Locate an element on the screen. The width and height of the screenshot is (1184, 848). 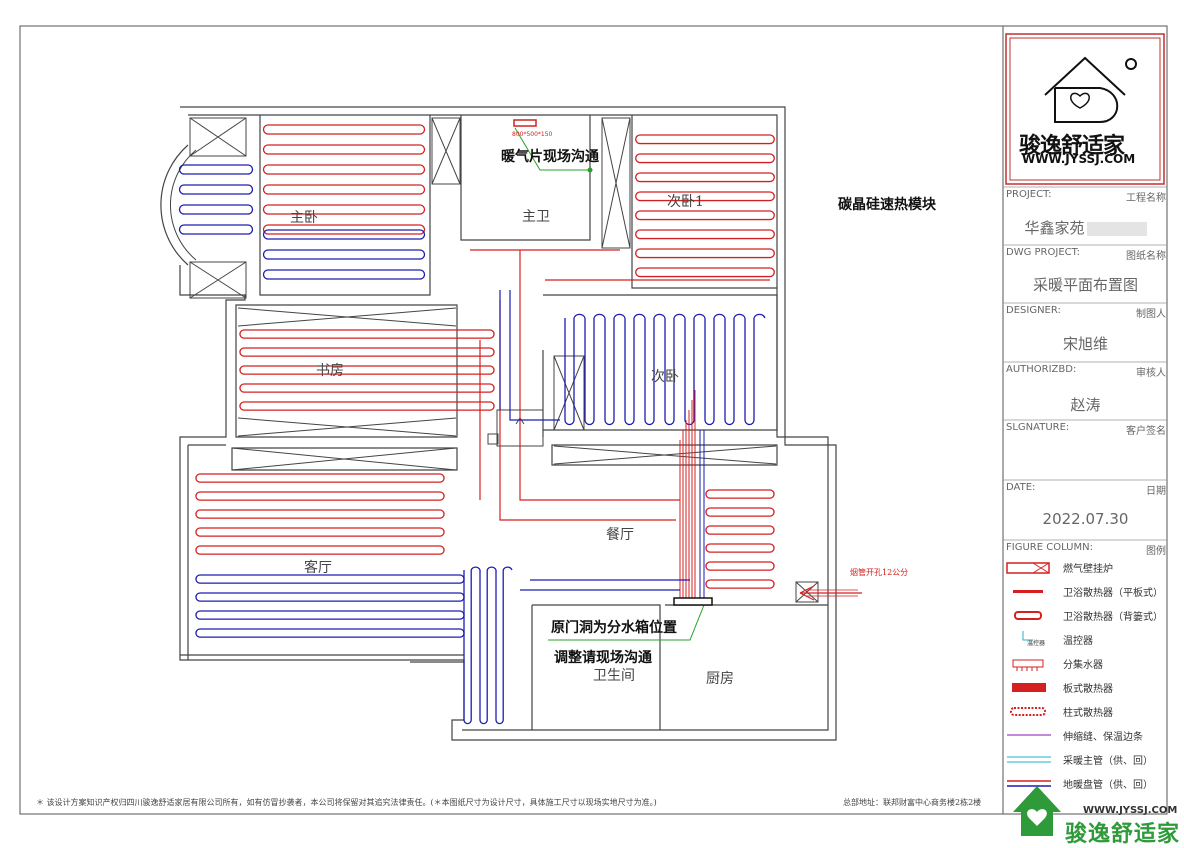
logo-url: WWW.JYSSJ.COM is located at coordinates (1079, 159).